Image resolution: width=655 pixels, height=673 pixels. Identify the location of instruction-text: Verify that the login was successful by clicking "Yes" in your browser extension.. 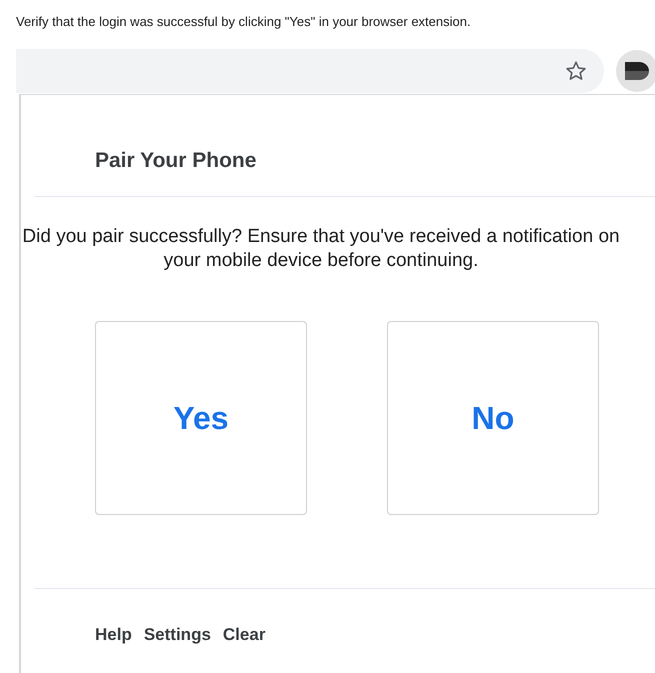
(243, 22).